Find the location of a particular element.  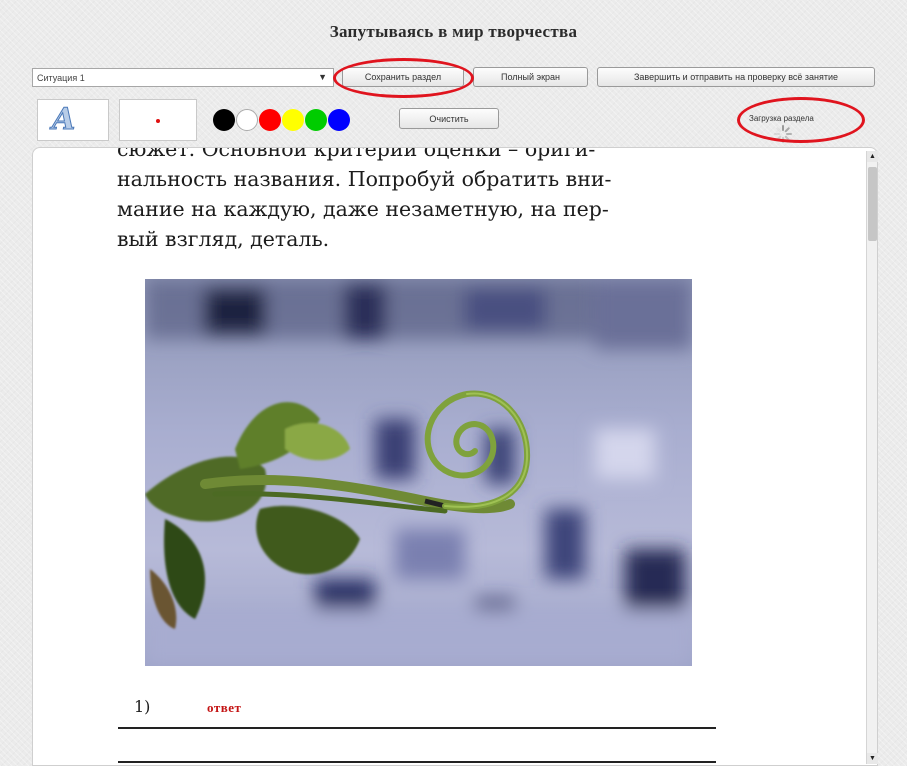

situation-select: Ситуация 1 ▼ is located at coordinates (183, 77).